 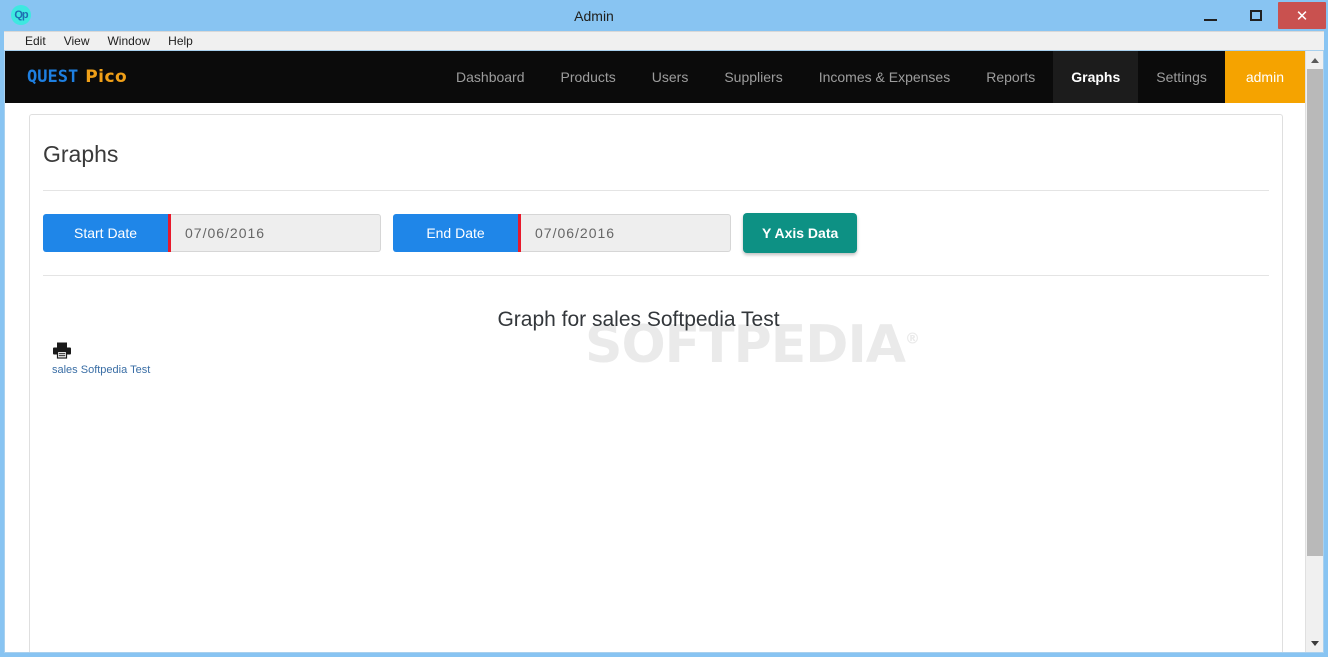 I want to click on window-buttons: ✕, so click(x=1258, y=15).